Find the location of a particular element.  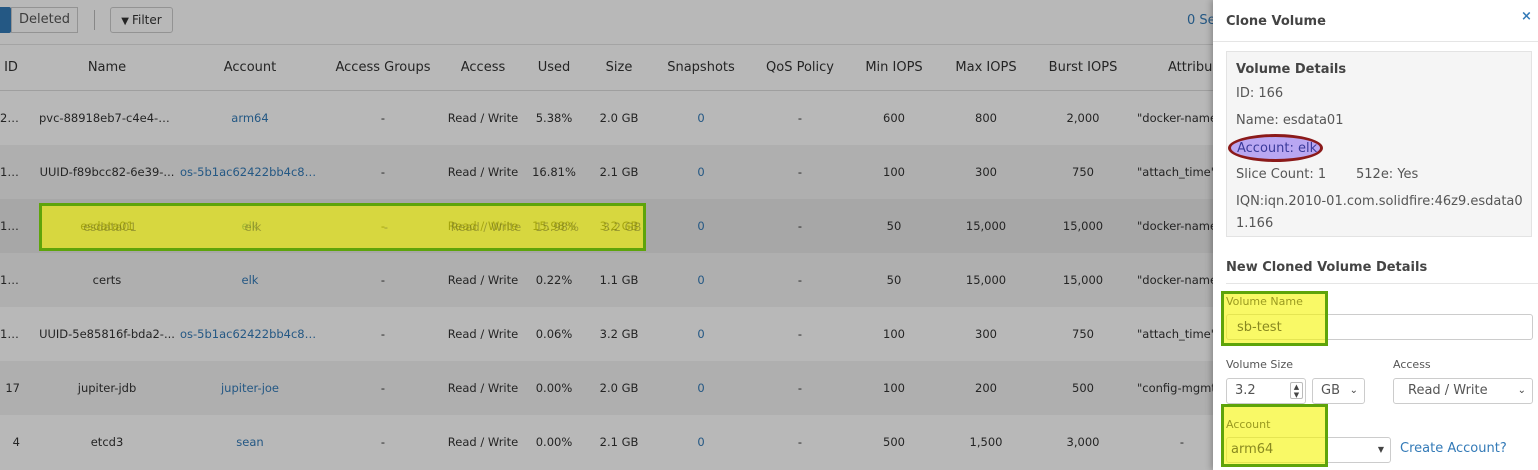

cell-name: jupiter-jdb is located at coordinates (107, 388).